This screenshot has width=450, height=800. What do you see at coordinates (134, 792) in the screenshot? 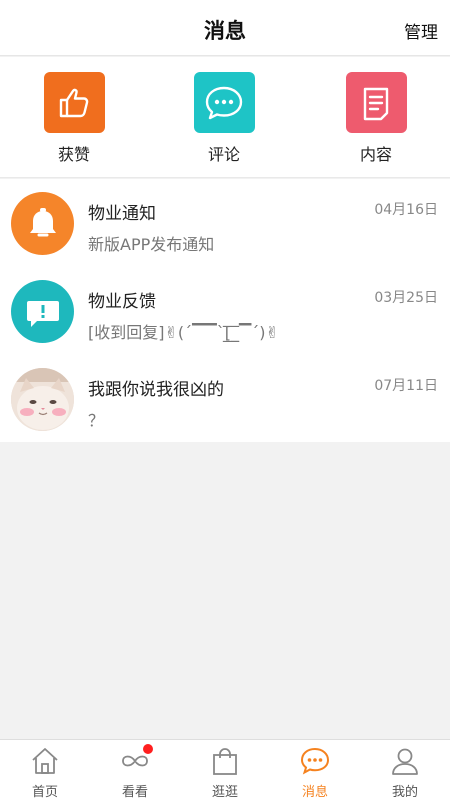
I see `tab-label: 看看` at bounding box center [134, 792].